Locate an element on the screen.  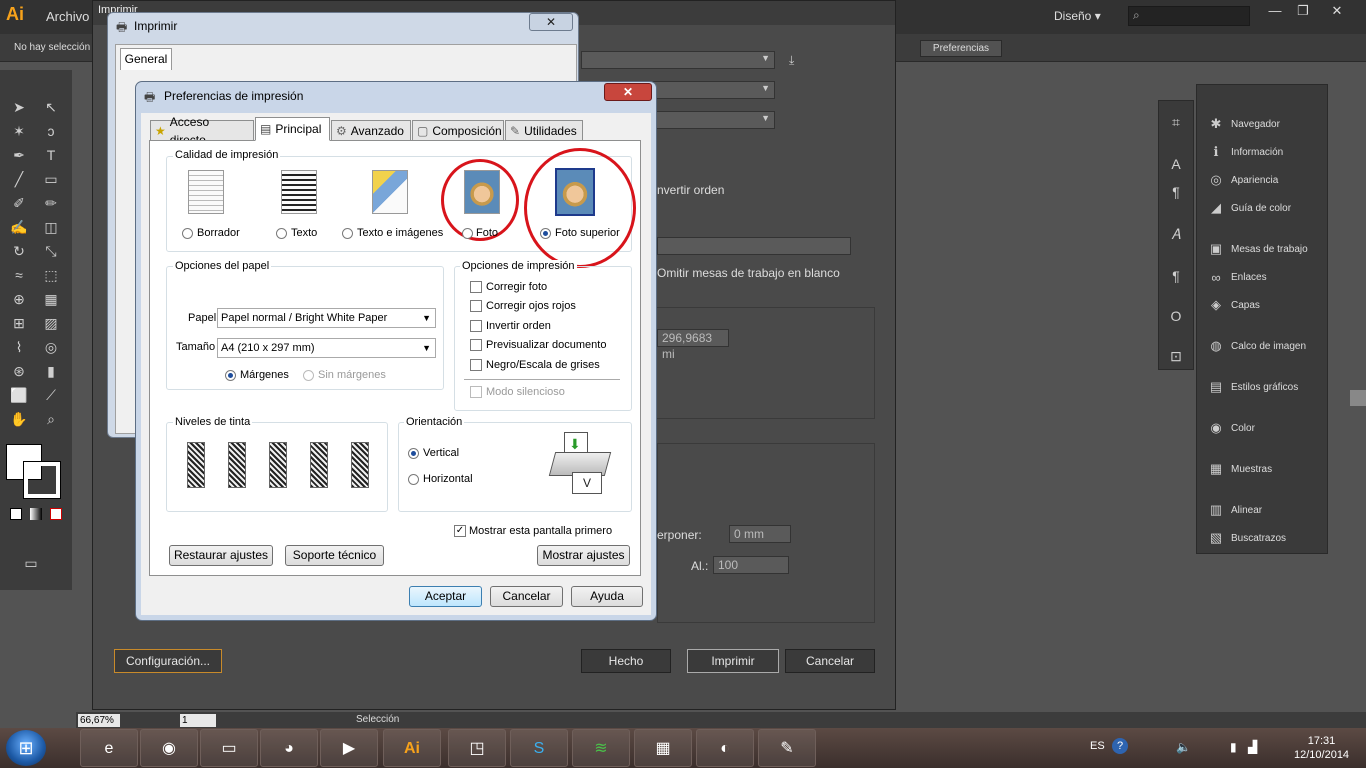
artboard-tool-icon: ⬜ is located at coordinates (19, 395).